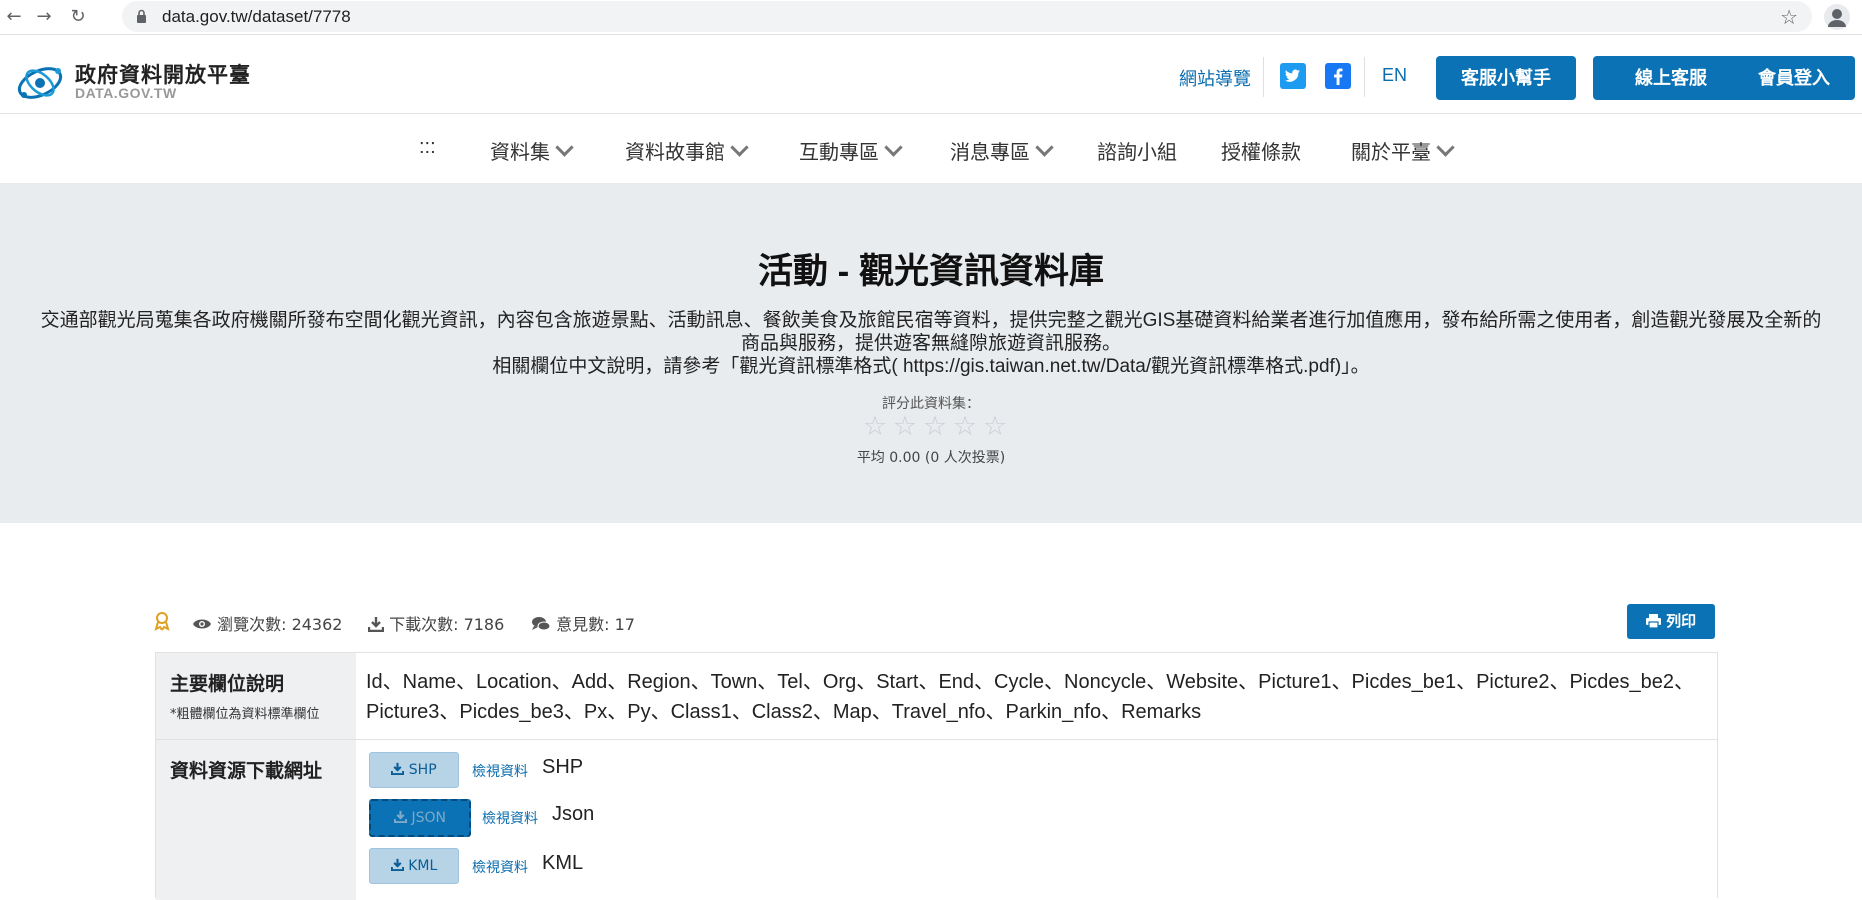 Image resolution: width=1862 pixels, height=900 pixels. I want to click on nav-item-about: 關於平臺, so click(1403, 150).